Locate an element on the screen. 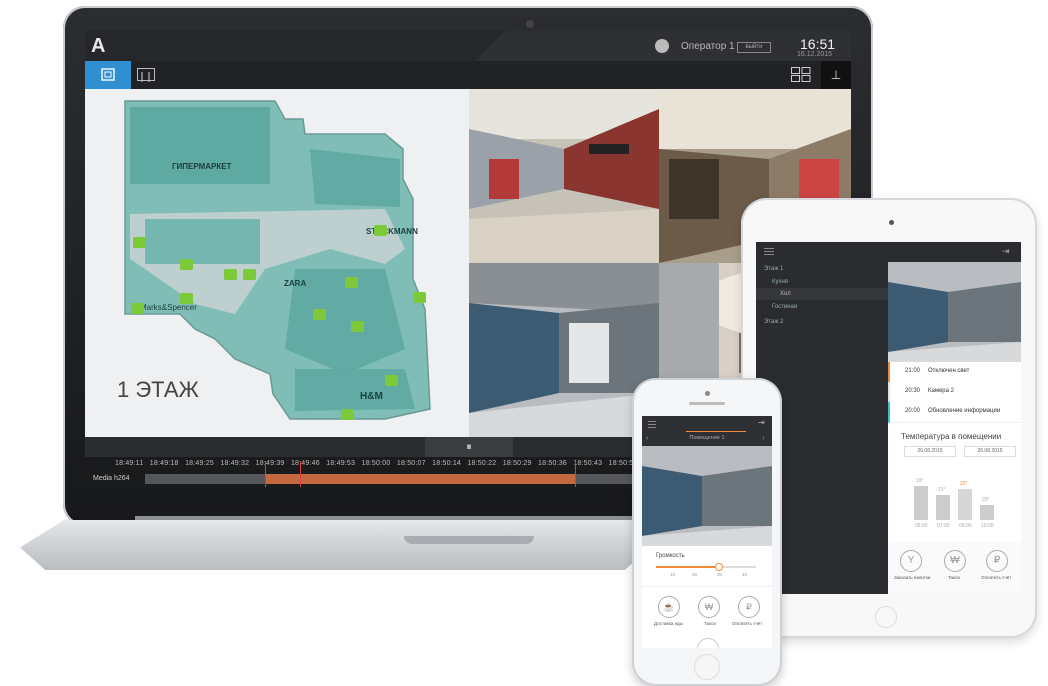  nav-item-floor-1: Этаж 1 is located at coordinates (773, 269).